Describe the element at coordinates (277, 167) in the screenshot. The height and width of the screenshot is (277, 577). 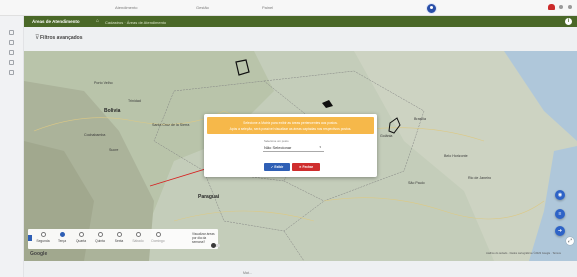
I see `show-button: ✓ Exibir` at that location.